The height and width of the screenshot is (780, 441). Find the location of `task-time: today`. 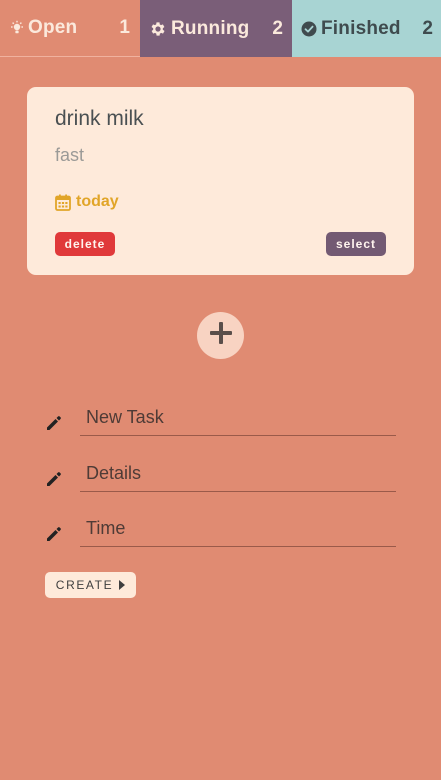

task-time: today is located at coordinates (87, 202).